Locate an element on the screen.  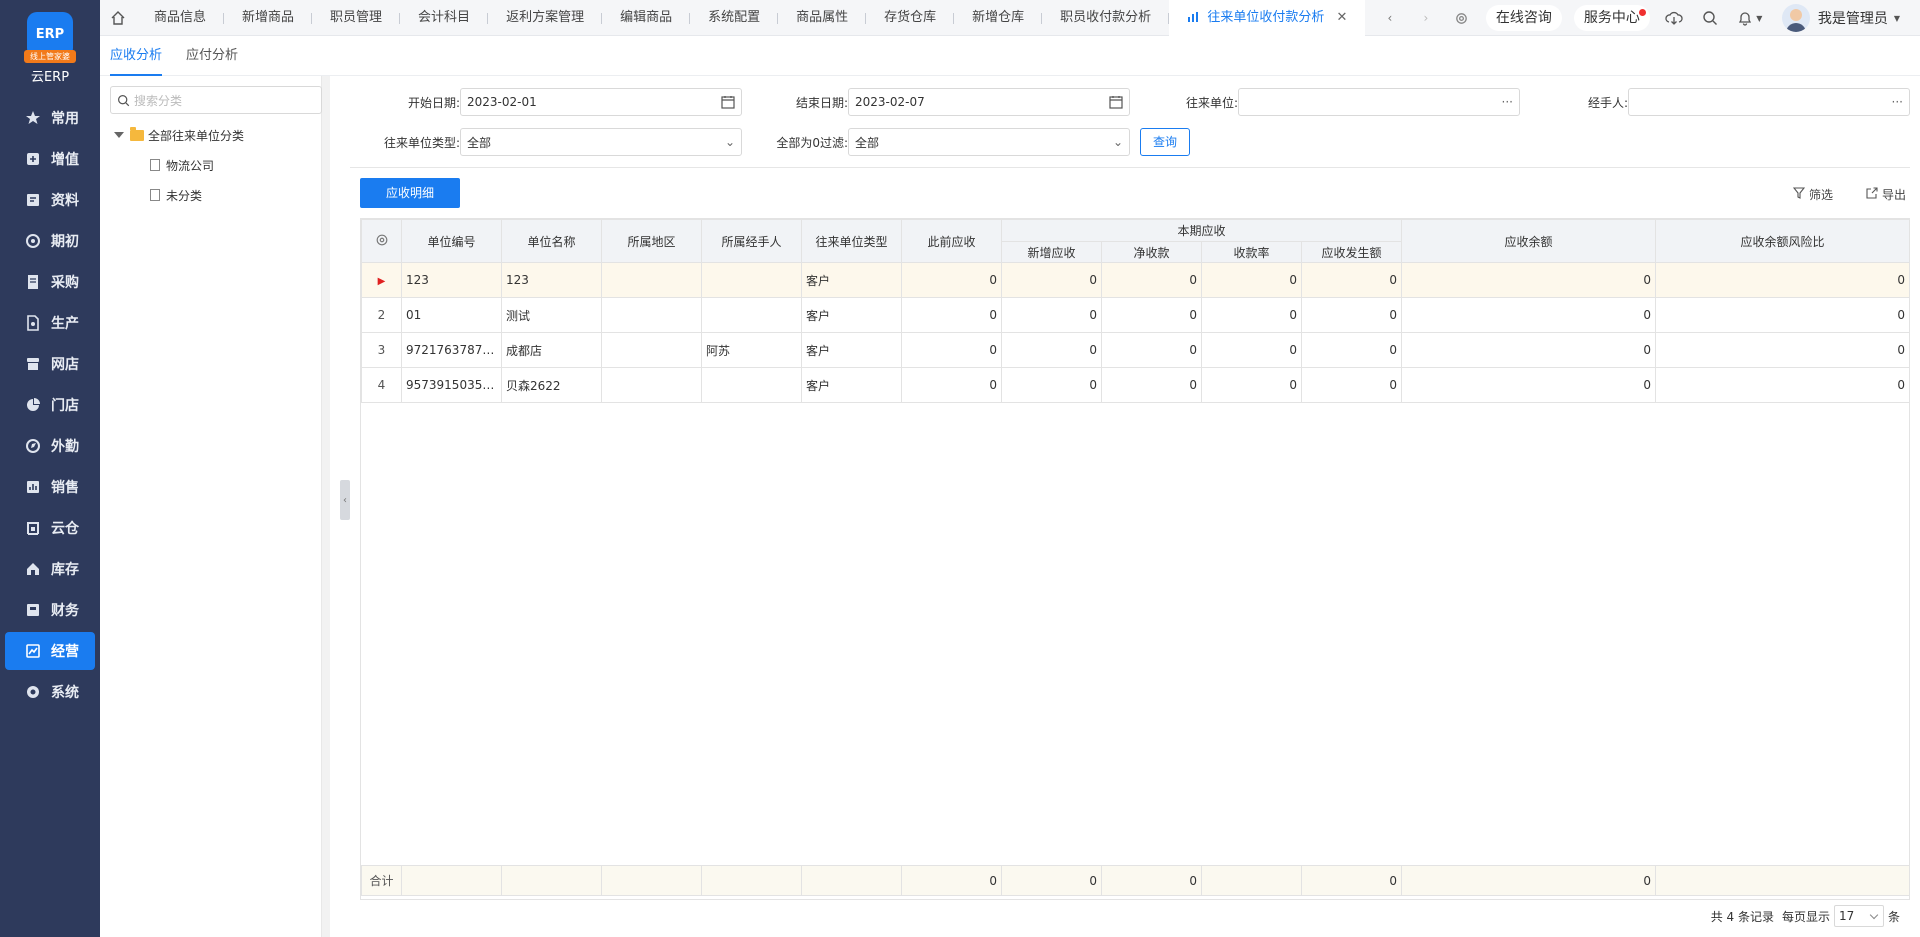
home-button is located at coordinates (118, 18).